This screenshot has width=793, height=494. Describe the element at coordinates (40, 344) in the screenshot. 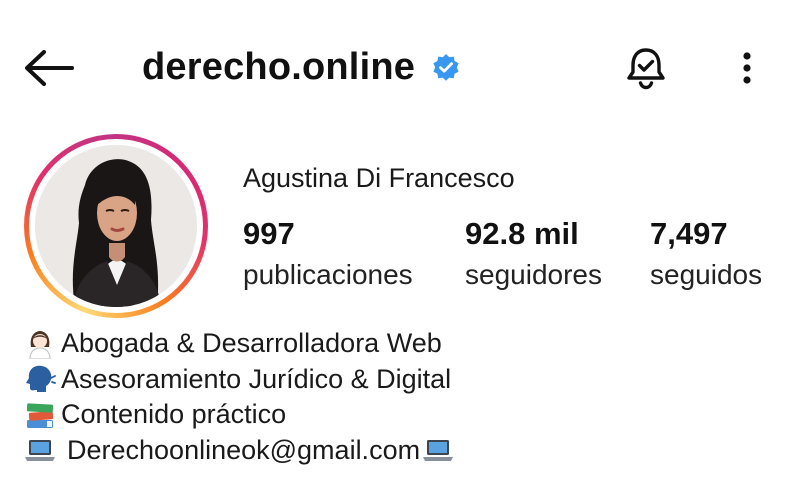

I see `woman-technologist-emoji-icon` at that location.